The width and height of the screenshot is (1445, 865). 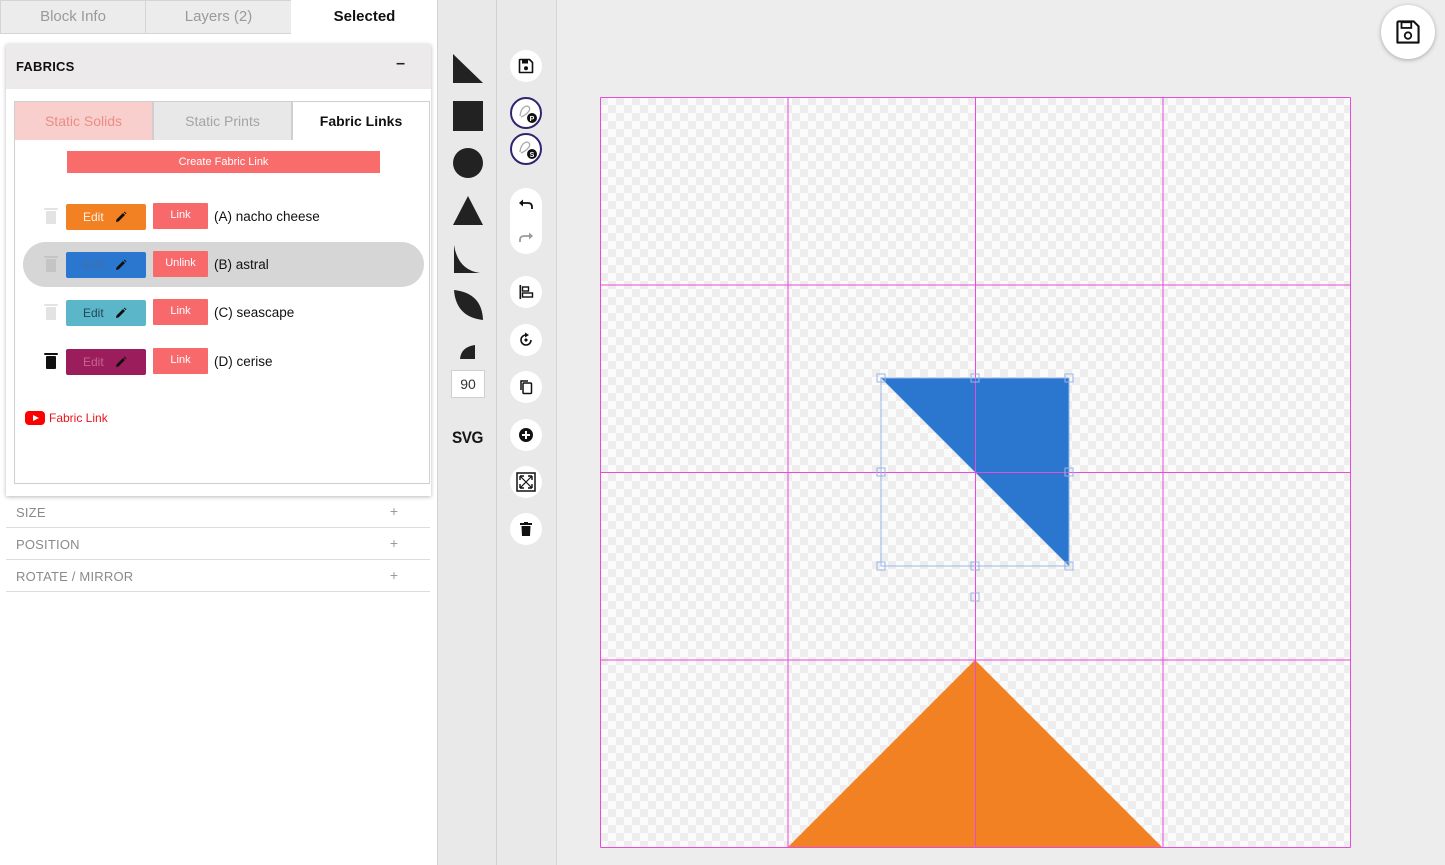 I want to click on rotate-mirror-section: ROTATE / MIRROR +, so click(x=218, y=576).